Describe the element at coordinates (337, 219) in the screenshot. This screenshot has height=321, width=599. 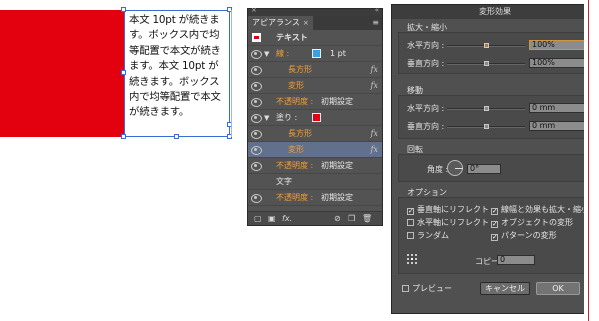
I see `clear-appearance-icon: ⊘` at that location.